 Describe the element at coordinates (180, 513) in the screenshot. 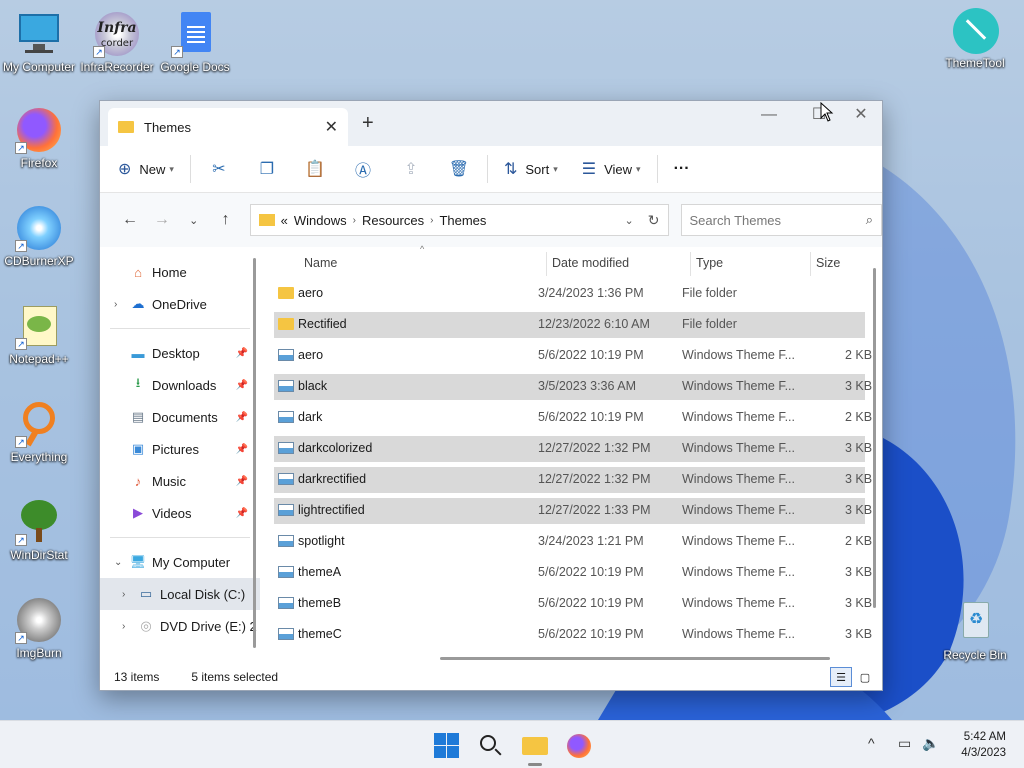

I see `sidebar-item-videos: ▶ Videos 📌` at that location.